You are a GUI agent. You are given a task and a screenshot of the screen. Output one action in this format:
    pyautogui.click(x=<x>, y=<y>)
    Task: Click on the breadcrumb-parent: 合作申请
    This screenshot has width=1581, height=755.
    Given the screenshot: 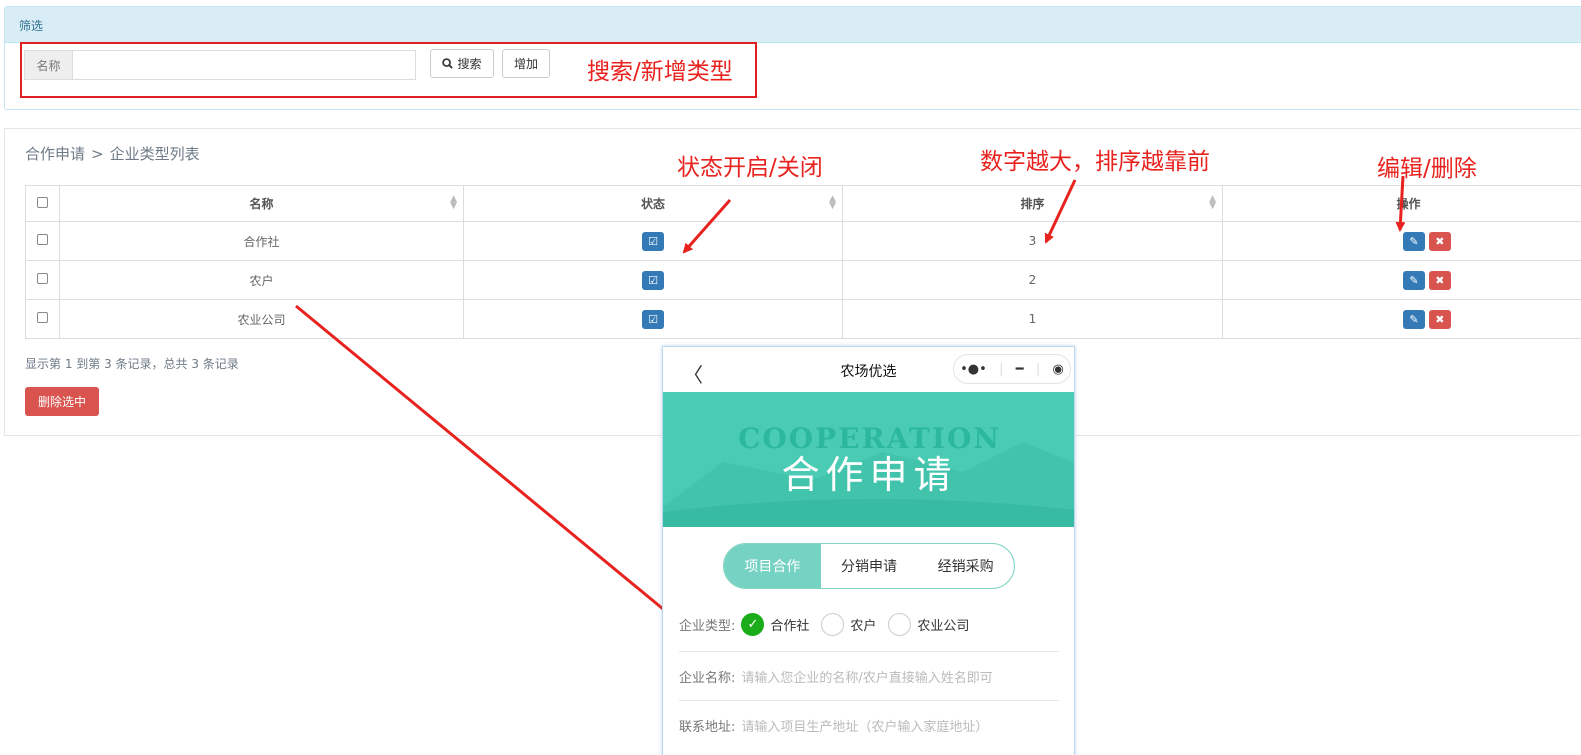 What is the action you would take?
    pyautogui.click(x=55, y=154)
    